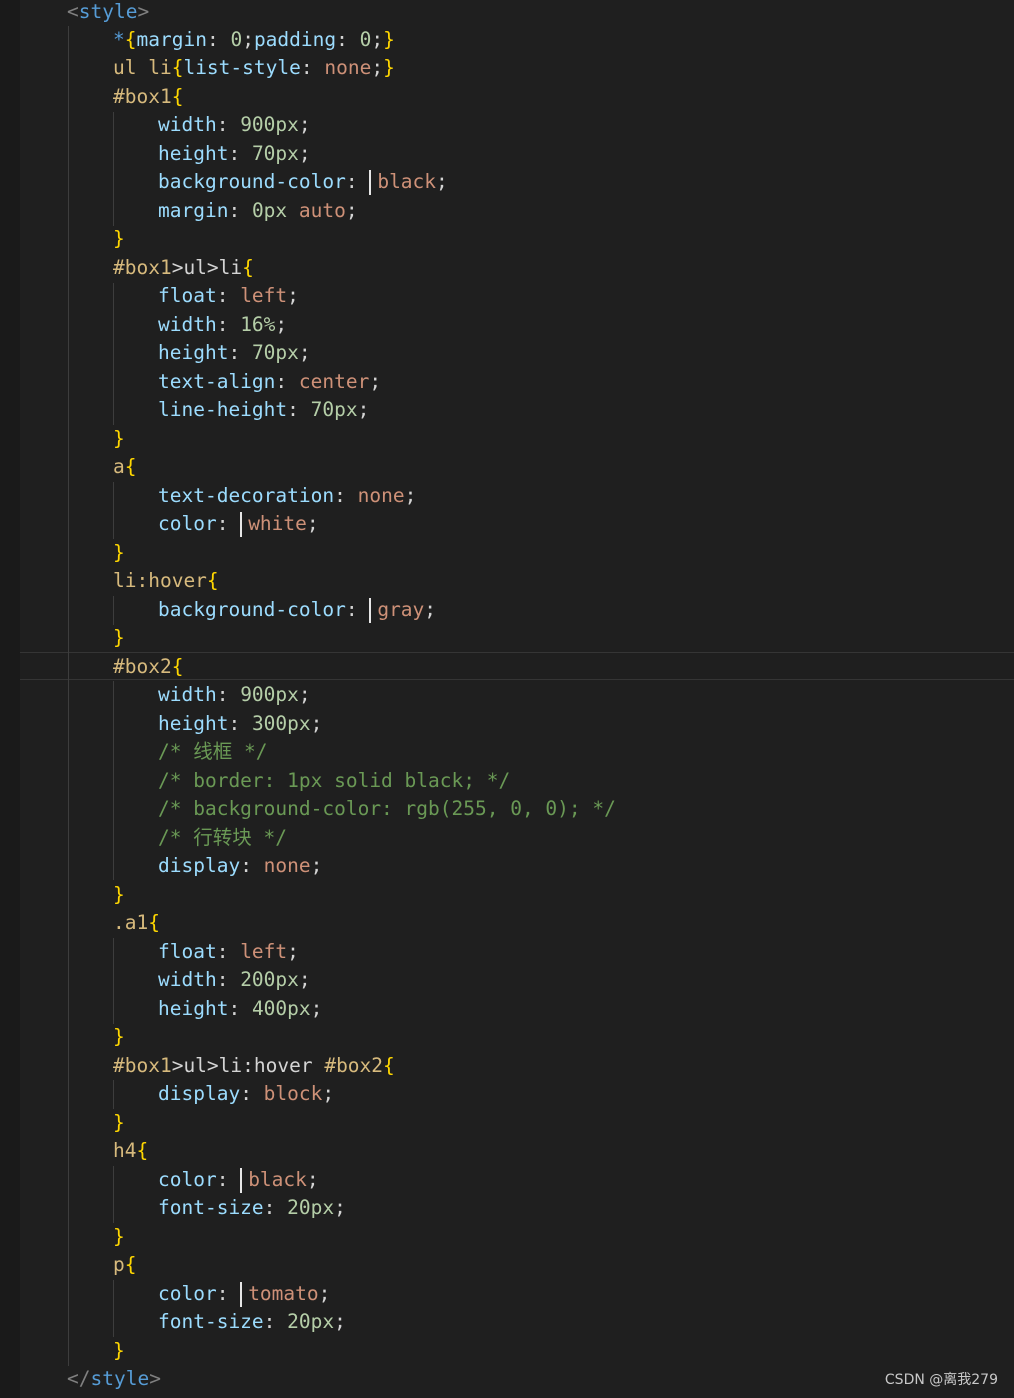 The width and height of the screenshot is (1014, 1398). Describe the element at coordinates (238, 1180) in the screenshot. I see `code-line: color: black;` at that location.